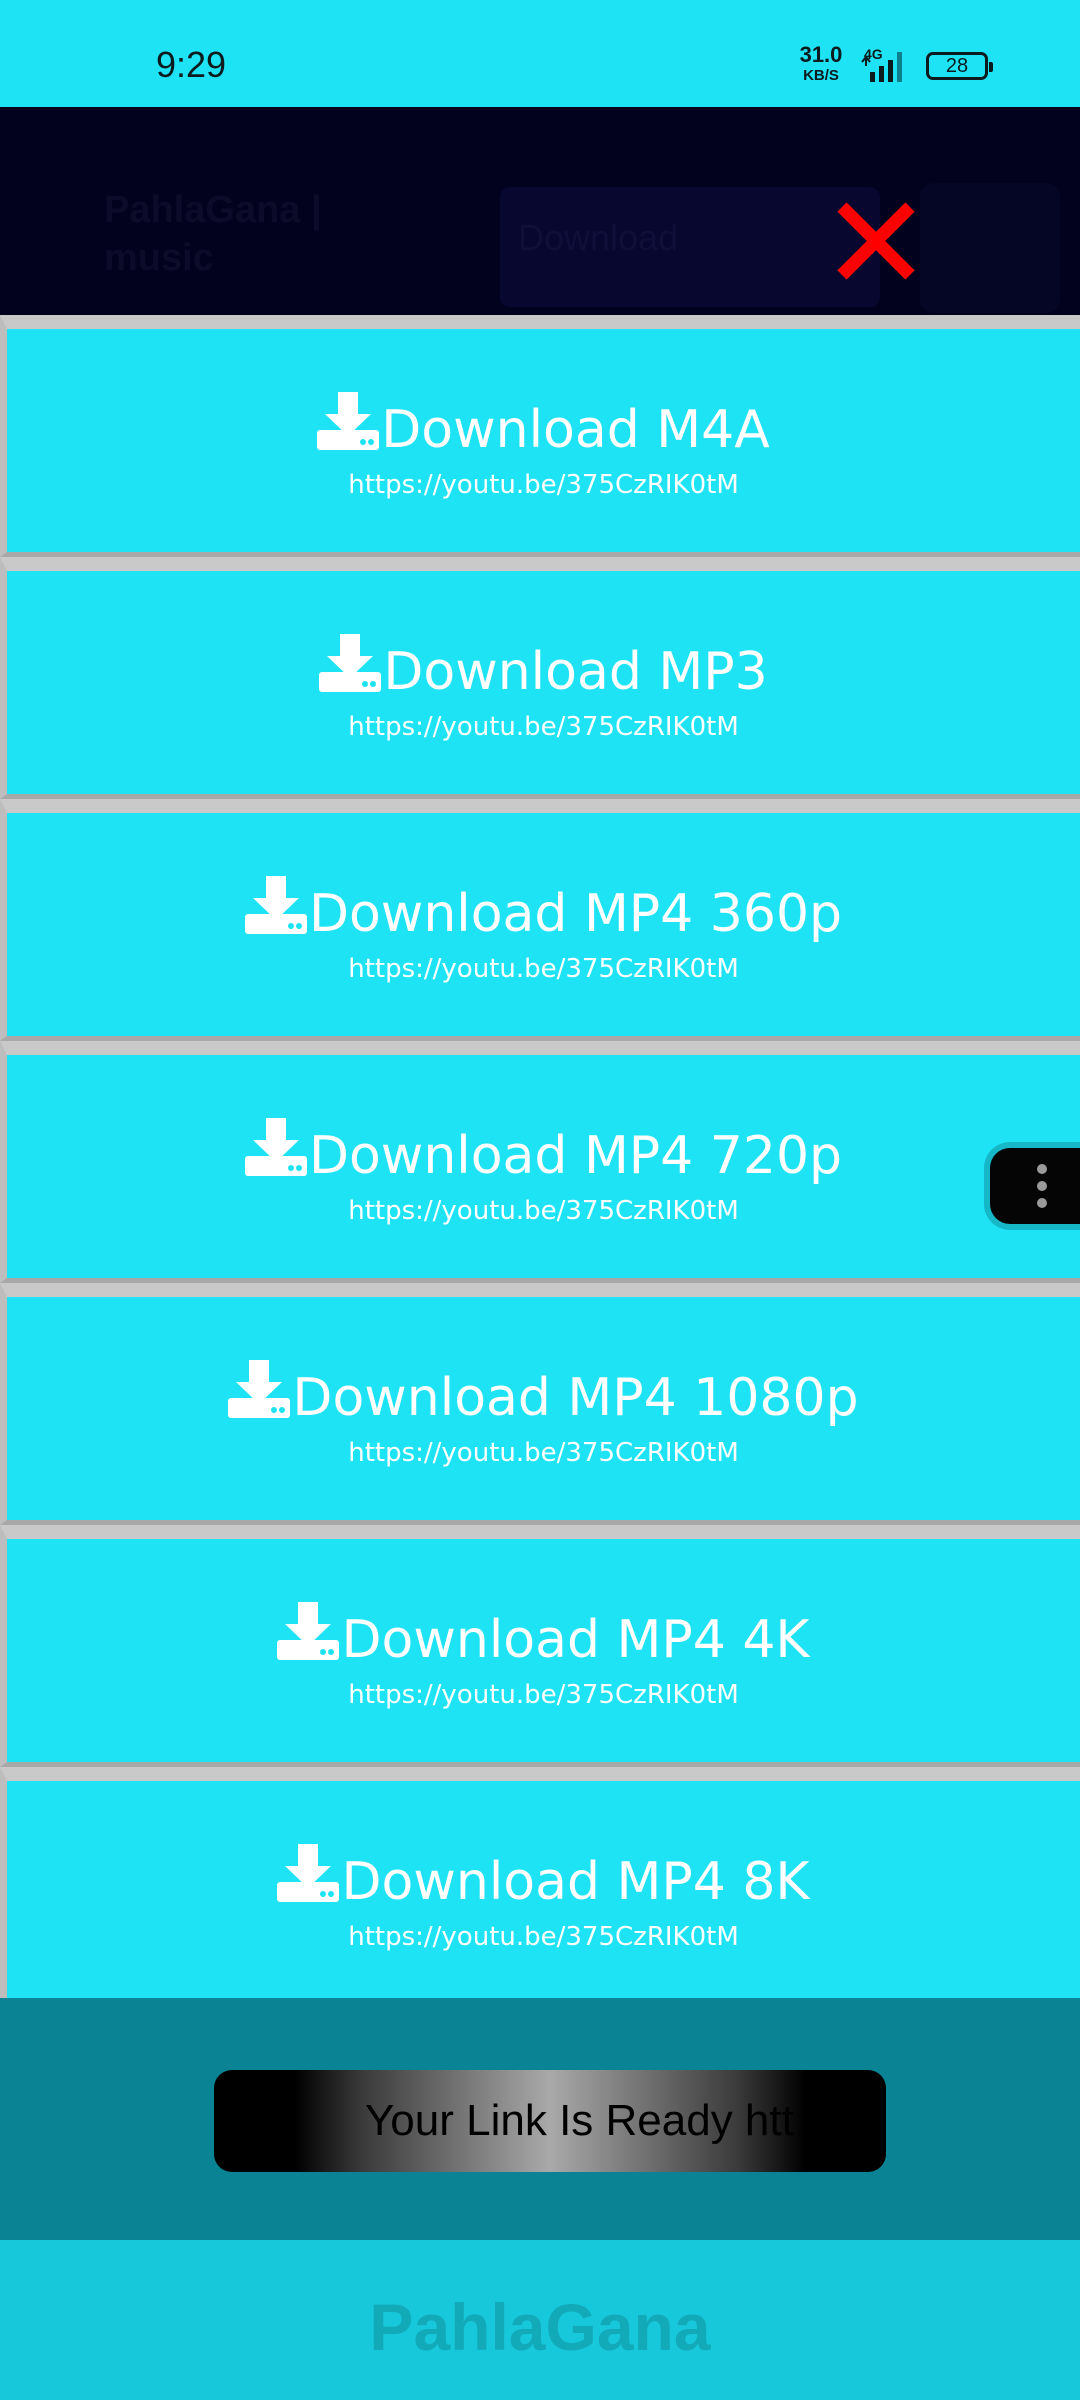  Describe the element at coordinates (575, 1397) in the screenshot. I see `download-label: Download MP4 1080p` at that location.